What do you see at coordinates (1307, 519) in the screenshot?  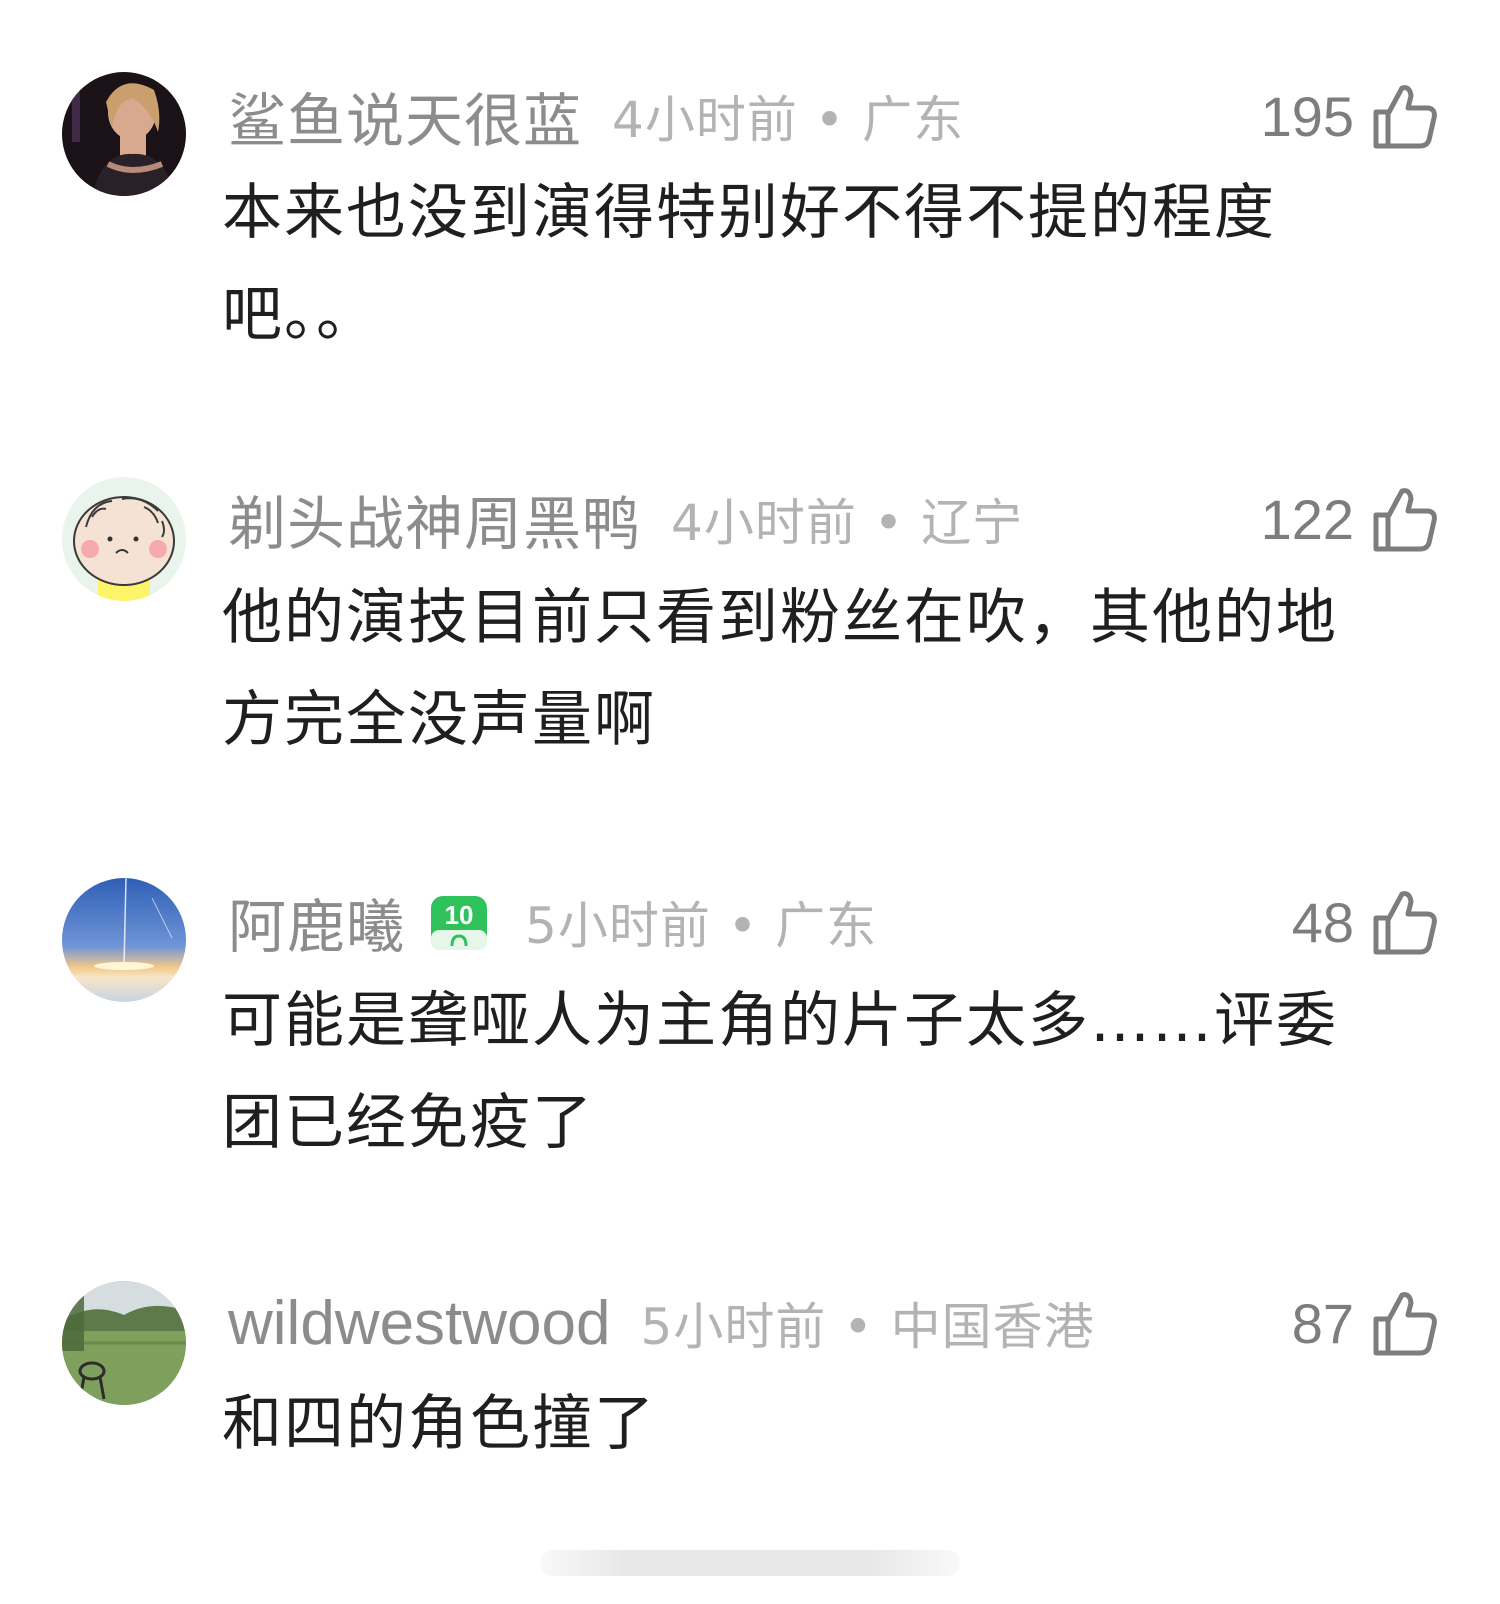 I see `like-count: 122` at bounding box center [1307, 519].